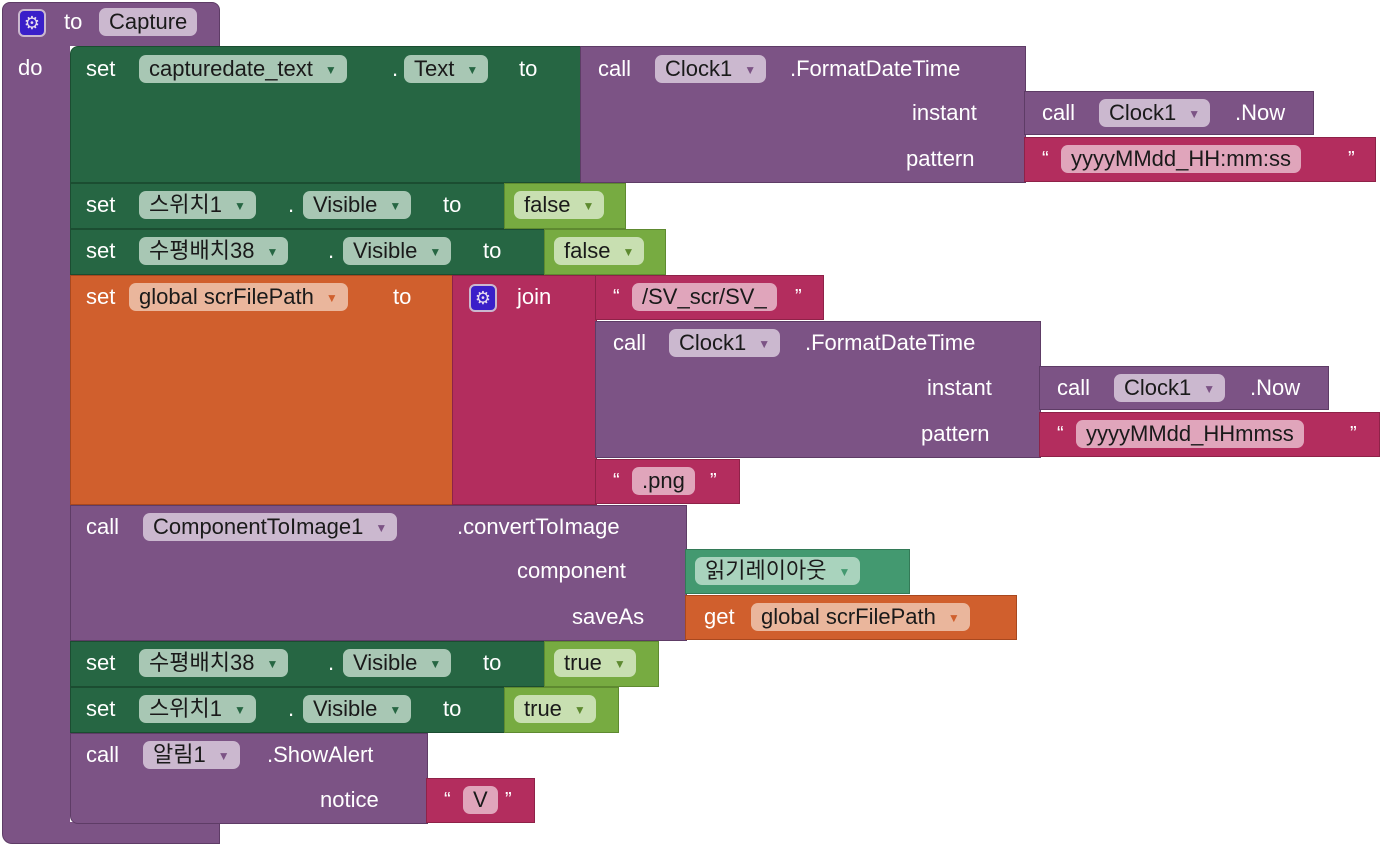 The height and width of the screenshot is (846, 1380). Describe the element at coordinates (1181, 159) in the screenshot. I see `pattern-text-field: yyyyMMdd_HH:mm:ss` at that location.